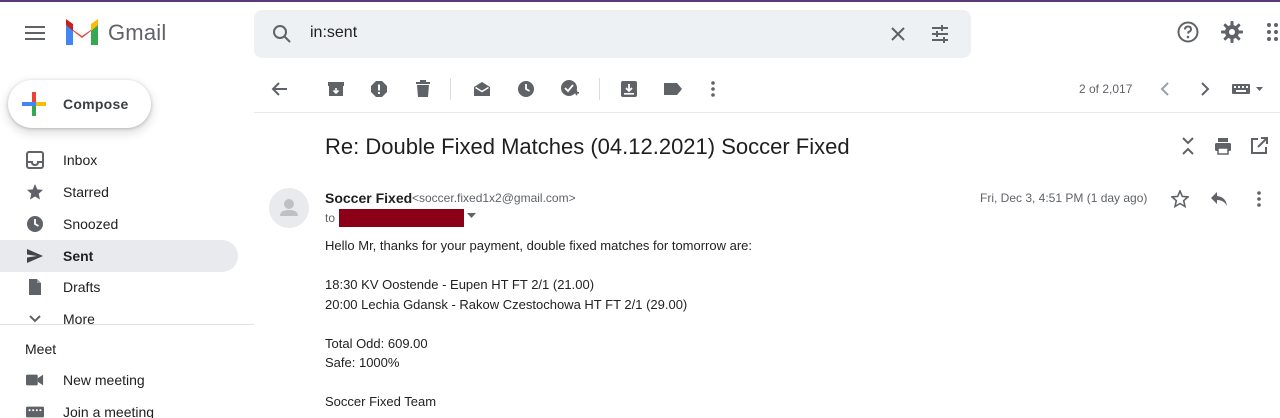 This screenshot has width=1280, height=418. I want to click on sidebar-item-label: Starred, so click(86, 192).